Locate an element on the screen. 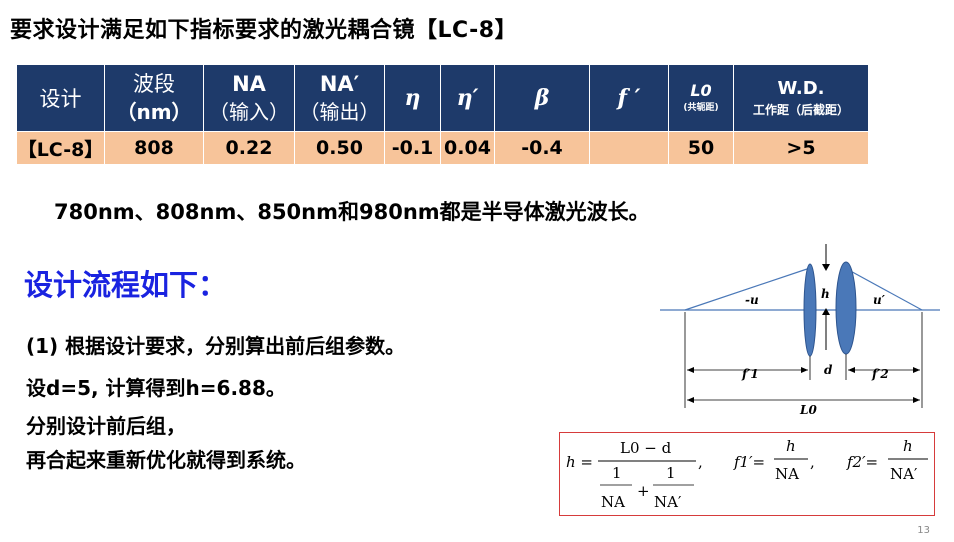 The image size is (954, 542). flow-step-3: 分别设计前后组， is located at coordinates (106, 426).